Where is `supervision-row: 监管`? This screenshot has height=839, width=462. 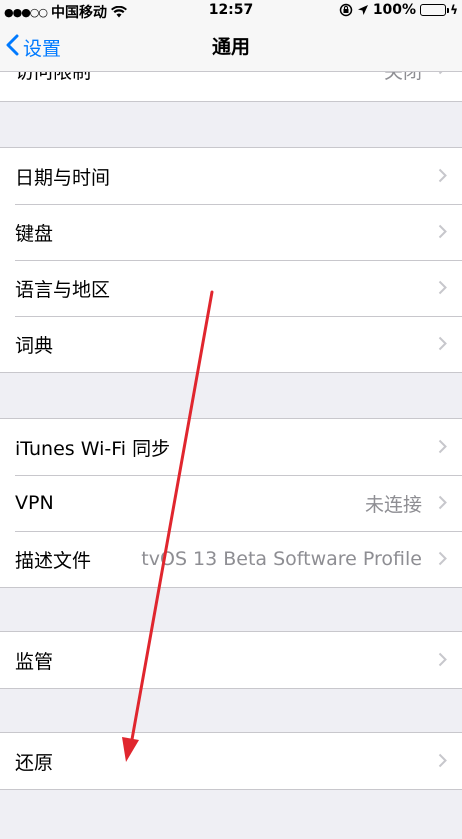 supervision-row: 监管 is located at coordinates (231, 660).